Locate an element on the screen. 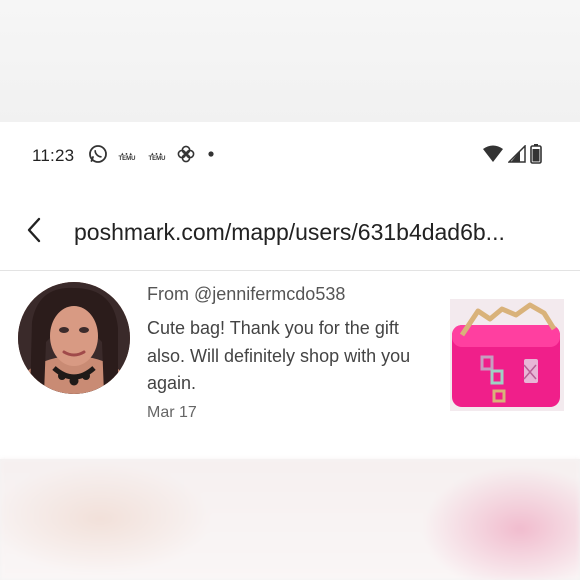  status-time: 11:23 is located at coordinates (53, 155).